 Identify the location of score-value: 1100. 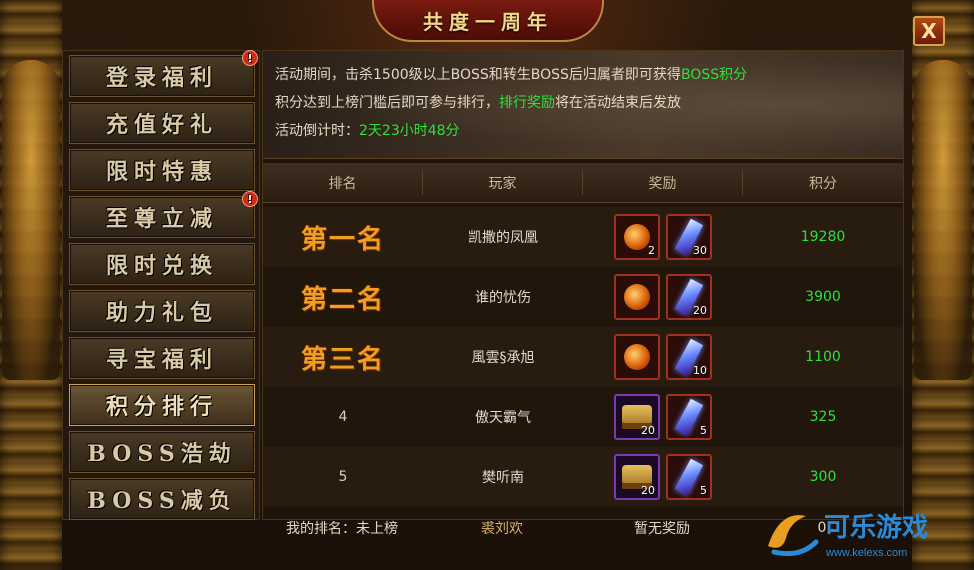
(823, 357).